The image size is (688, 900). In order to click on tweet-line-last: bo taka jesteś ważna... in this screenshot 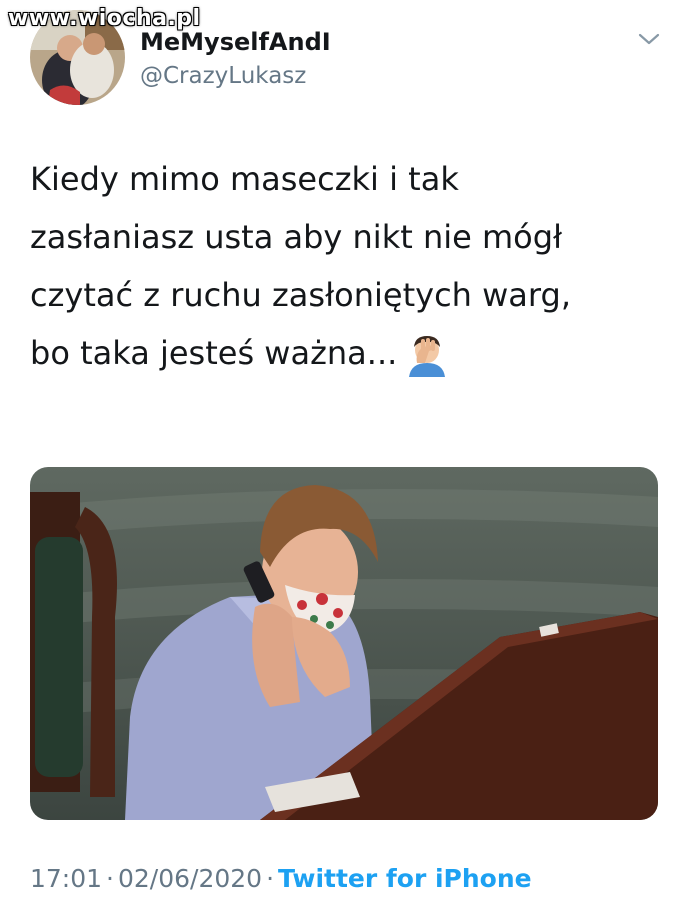, I will do `click(340, 353)`.